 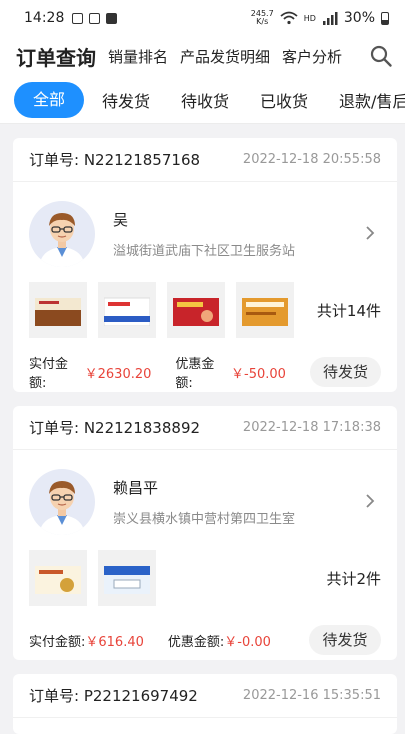 I want to click on status-bar: 14:28 245.7 K/s HD 30%, so click(x=202, y=18).